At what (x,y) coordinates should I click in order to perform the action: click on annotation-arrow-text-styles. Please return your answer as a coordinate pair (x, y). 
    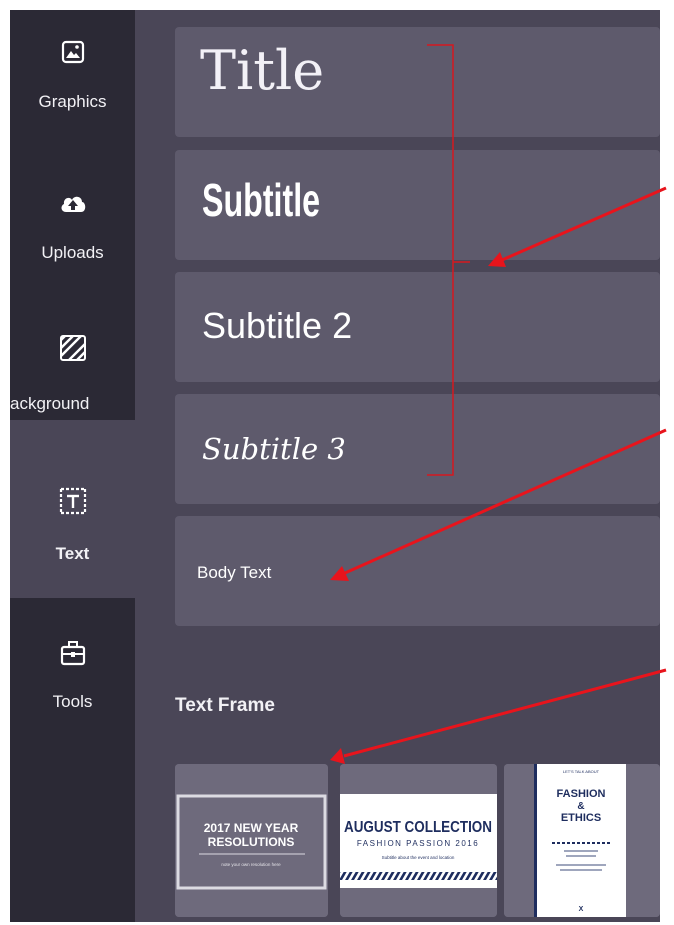
    Looking at the image, I should click on (577, 226).